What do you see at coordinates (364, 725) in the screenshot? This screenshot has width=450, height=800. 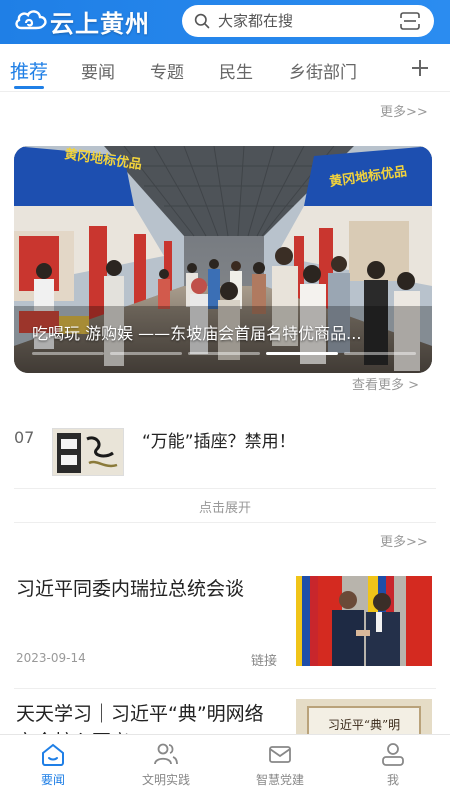 I see `thumb-caption: 习近平“典”明` at bounding box center [364, 725].